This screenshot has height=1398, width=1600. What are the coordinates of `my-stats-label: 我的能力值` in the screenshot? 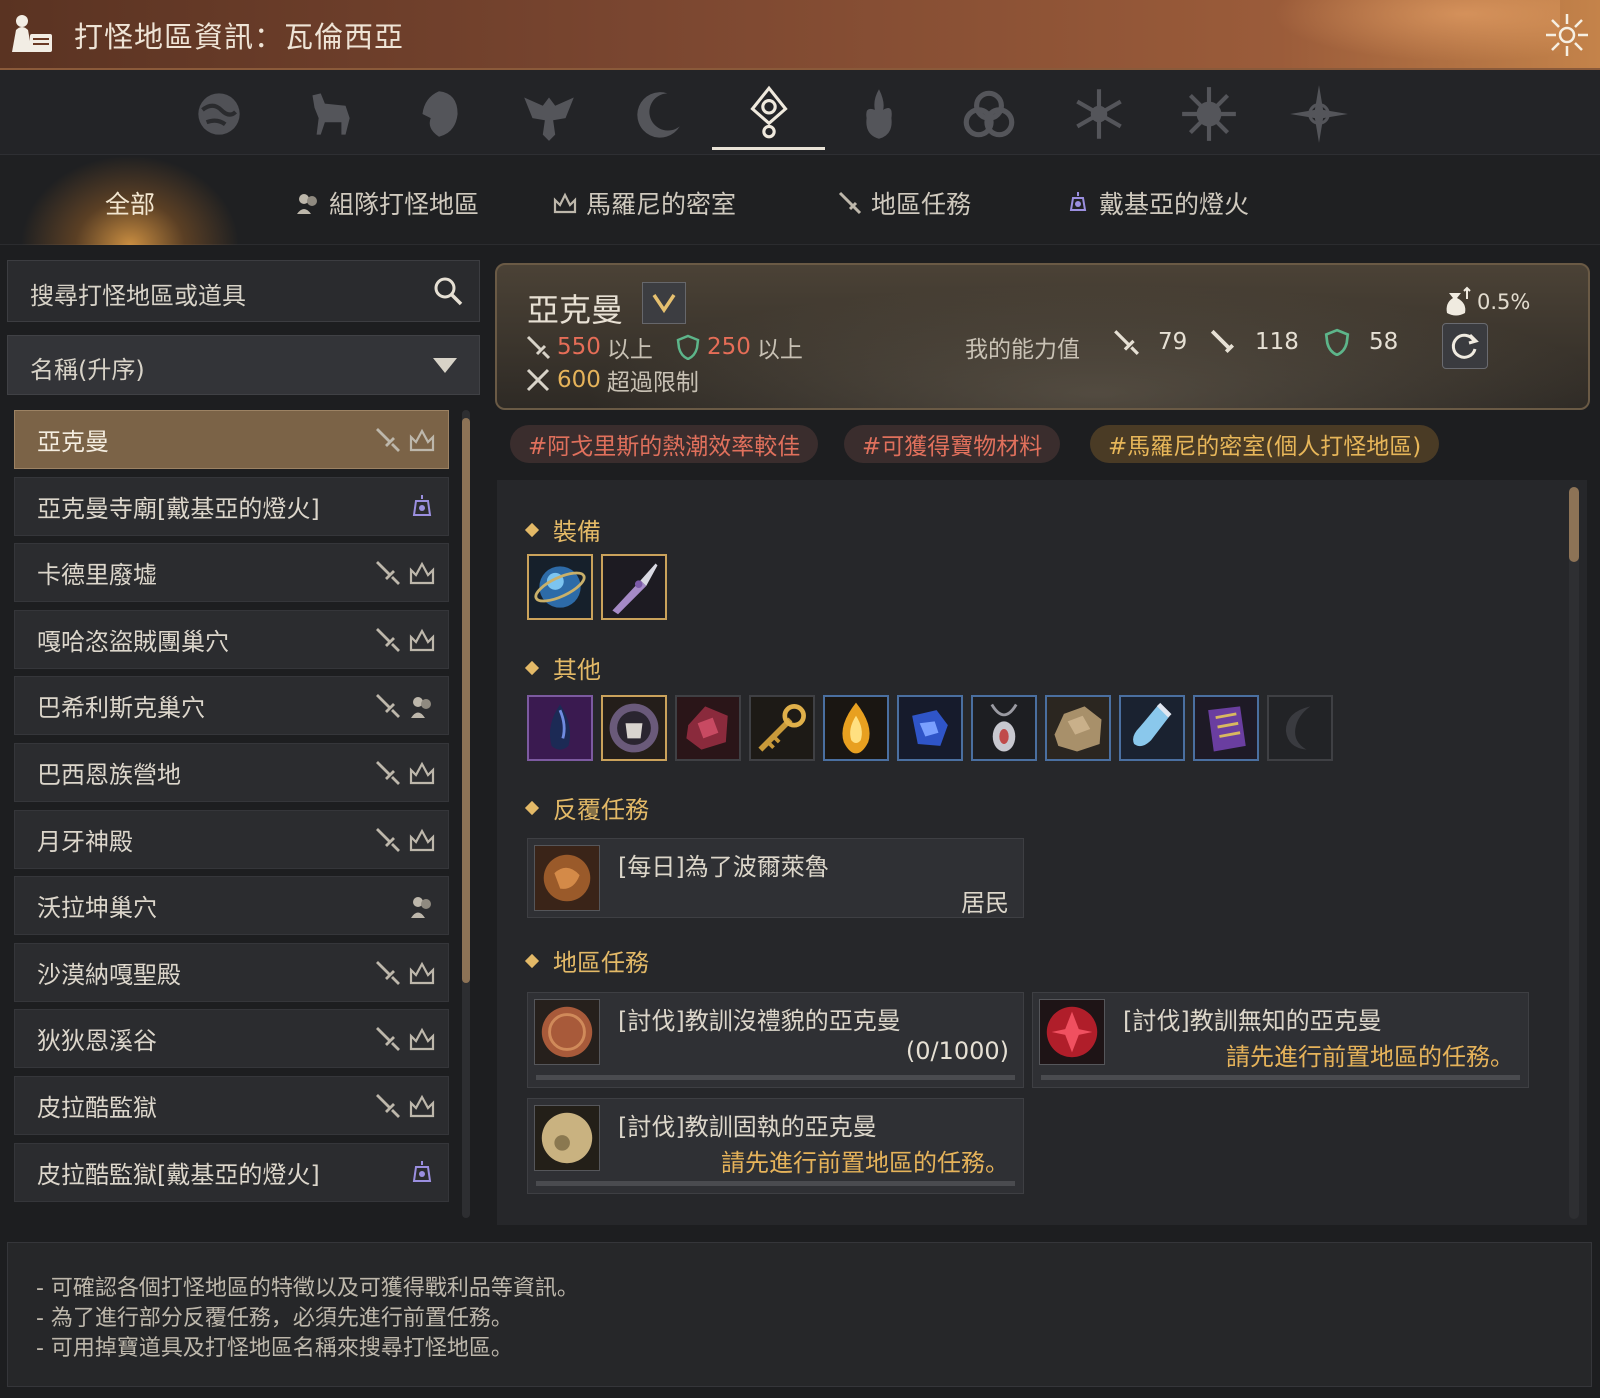 It's located at (1022, 350).